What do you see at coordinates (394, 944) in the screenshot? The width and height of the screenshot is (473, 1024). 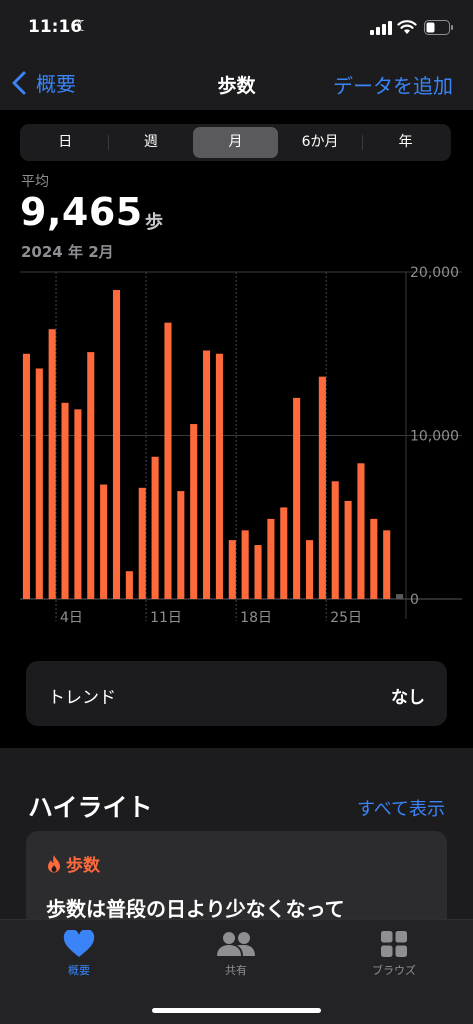 I see `grid-icon` at bounding box center [394, 944].